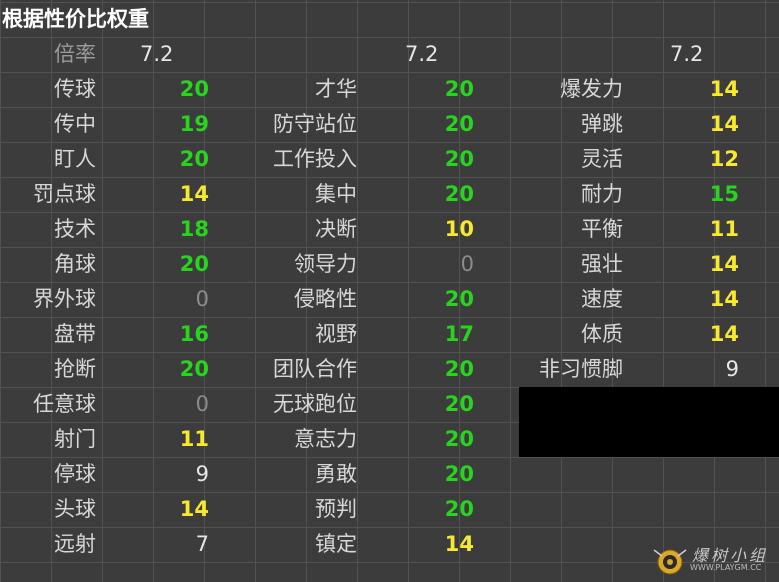 Image resolution: width=779 pixels, height=582 pixels. Describe the element at coordinates (75, 229) in the screenshot. I see `attr-label: 技术` at that location.